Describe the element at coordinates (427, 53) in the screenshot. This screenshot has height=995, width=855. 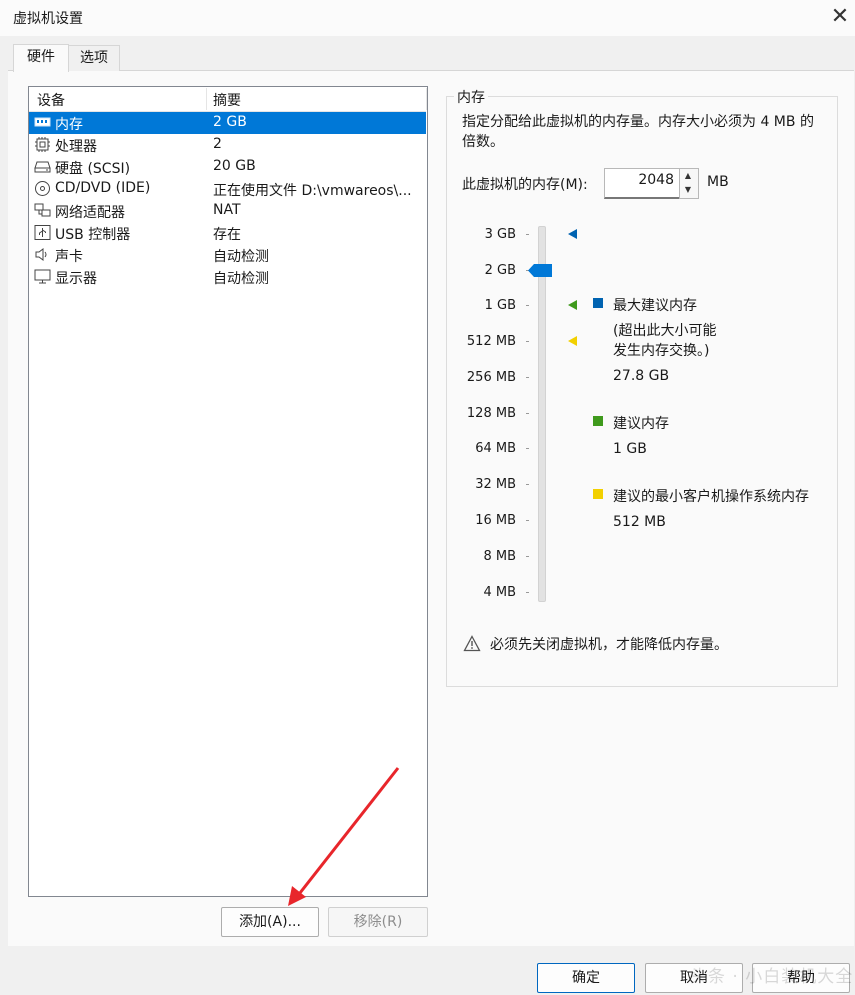
I see `tab-strip` at that location.